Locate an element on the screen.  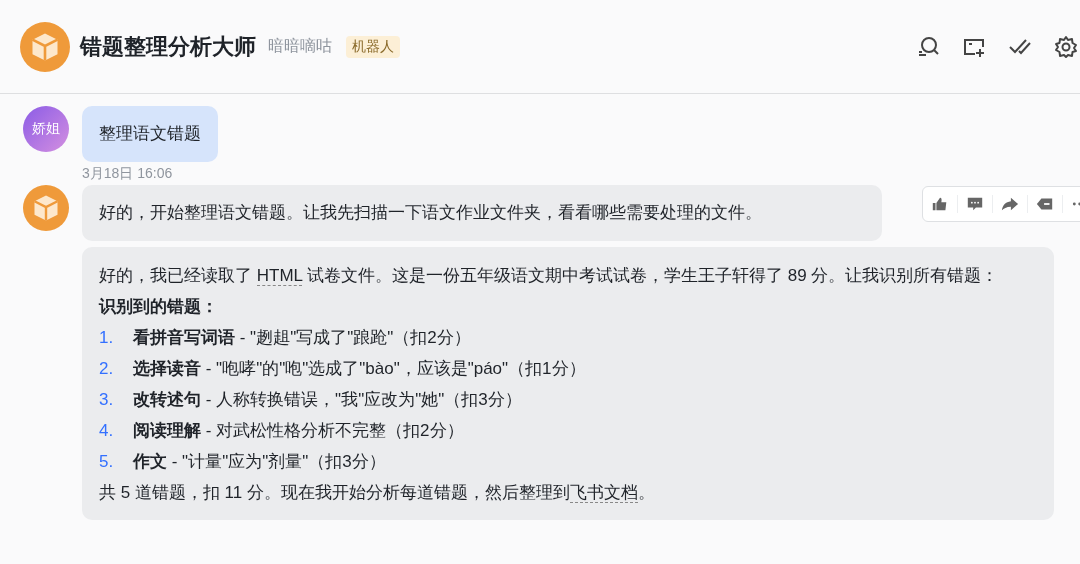
list-heading: 识别到的错题： is located at coordinates (159, 307).